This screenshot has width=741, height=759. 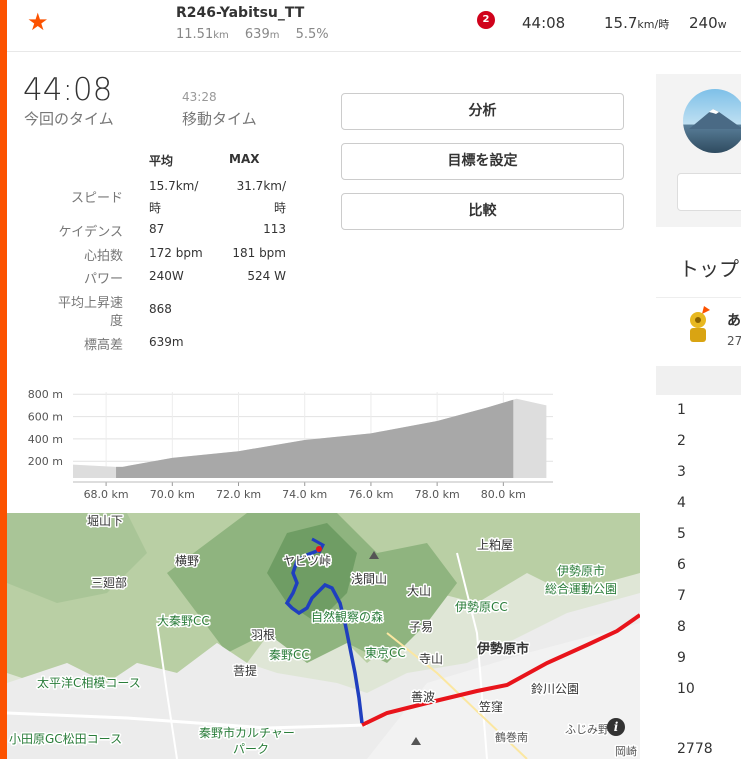 I want to click on x-tick-label: 74.0 km, so click(x=304, y=494).